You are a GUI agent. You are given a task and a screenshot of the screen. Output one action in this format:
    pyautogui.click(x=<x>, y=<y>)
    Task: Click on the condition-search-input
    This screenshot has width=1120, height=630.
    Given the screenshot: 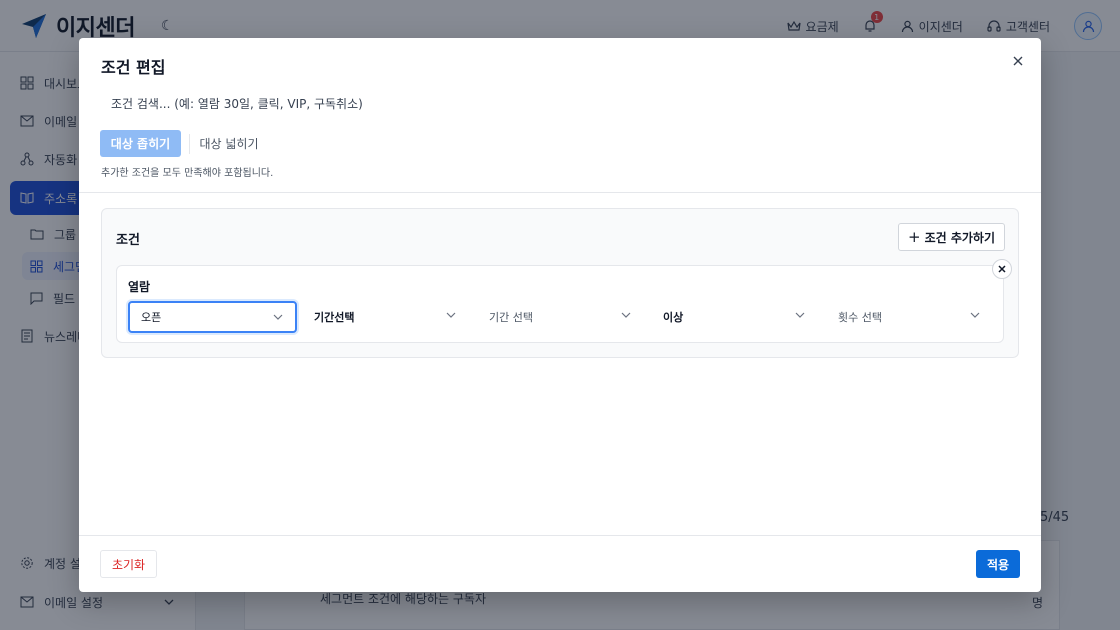 What is the action you would take?
    pyautogui.click(x=351, y=104)
    